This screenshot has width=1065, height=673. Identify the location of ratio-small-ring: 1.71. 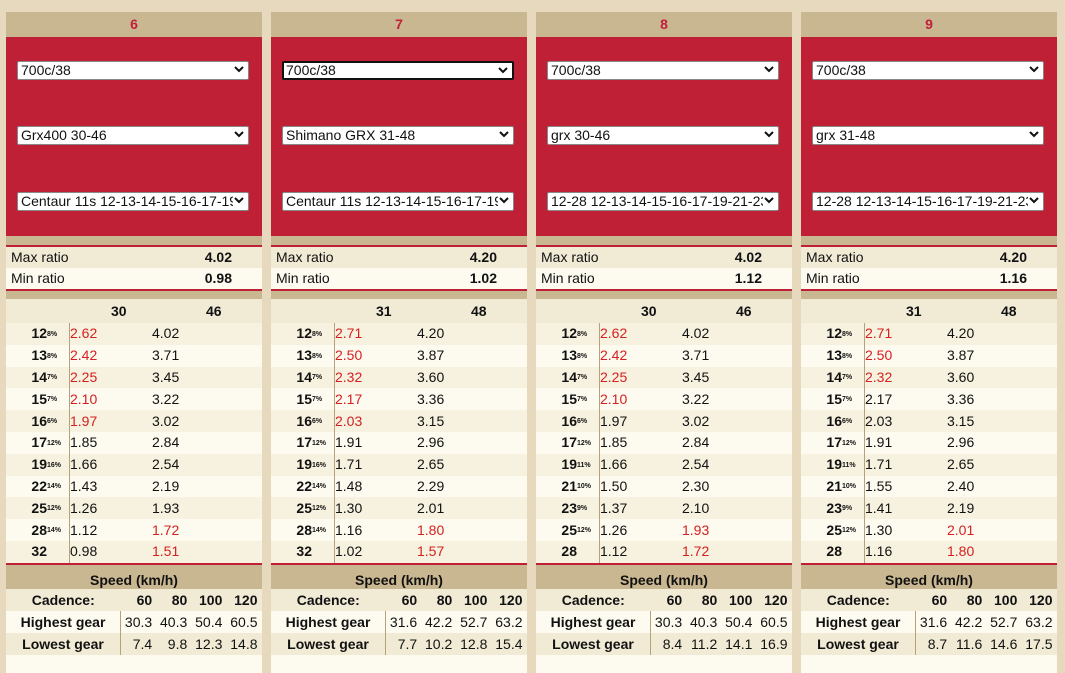
(879, 464).